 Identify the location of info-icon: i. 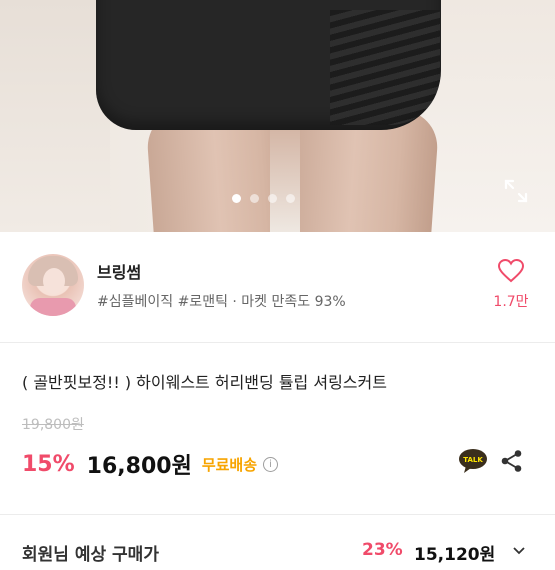
(271, 464).